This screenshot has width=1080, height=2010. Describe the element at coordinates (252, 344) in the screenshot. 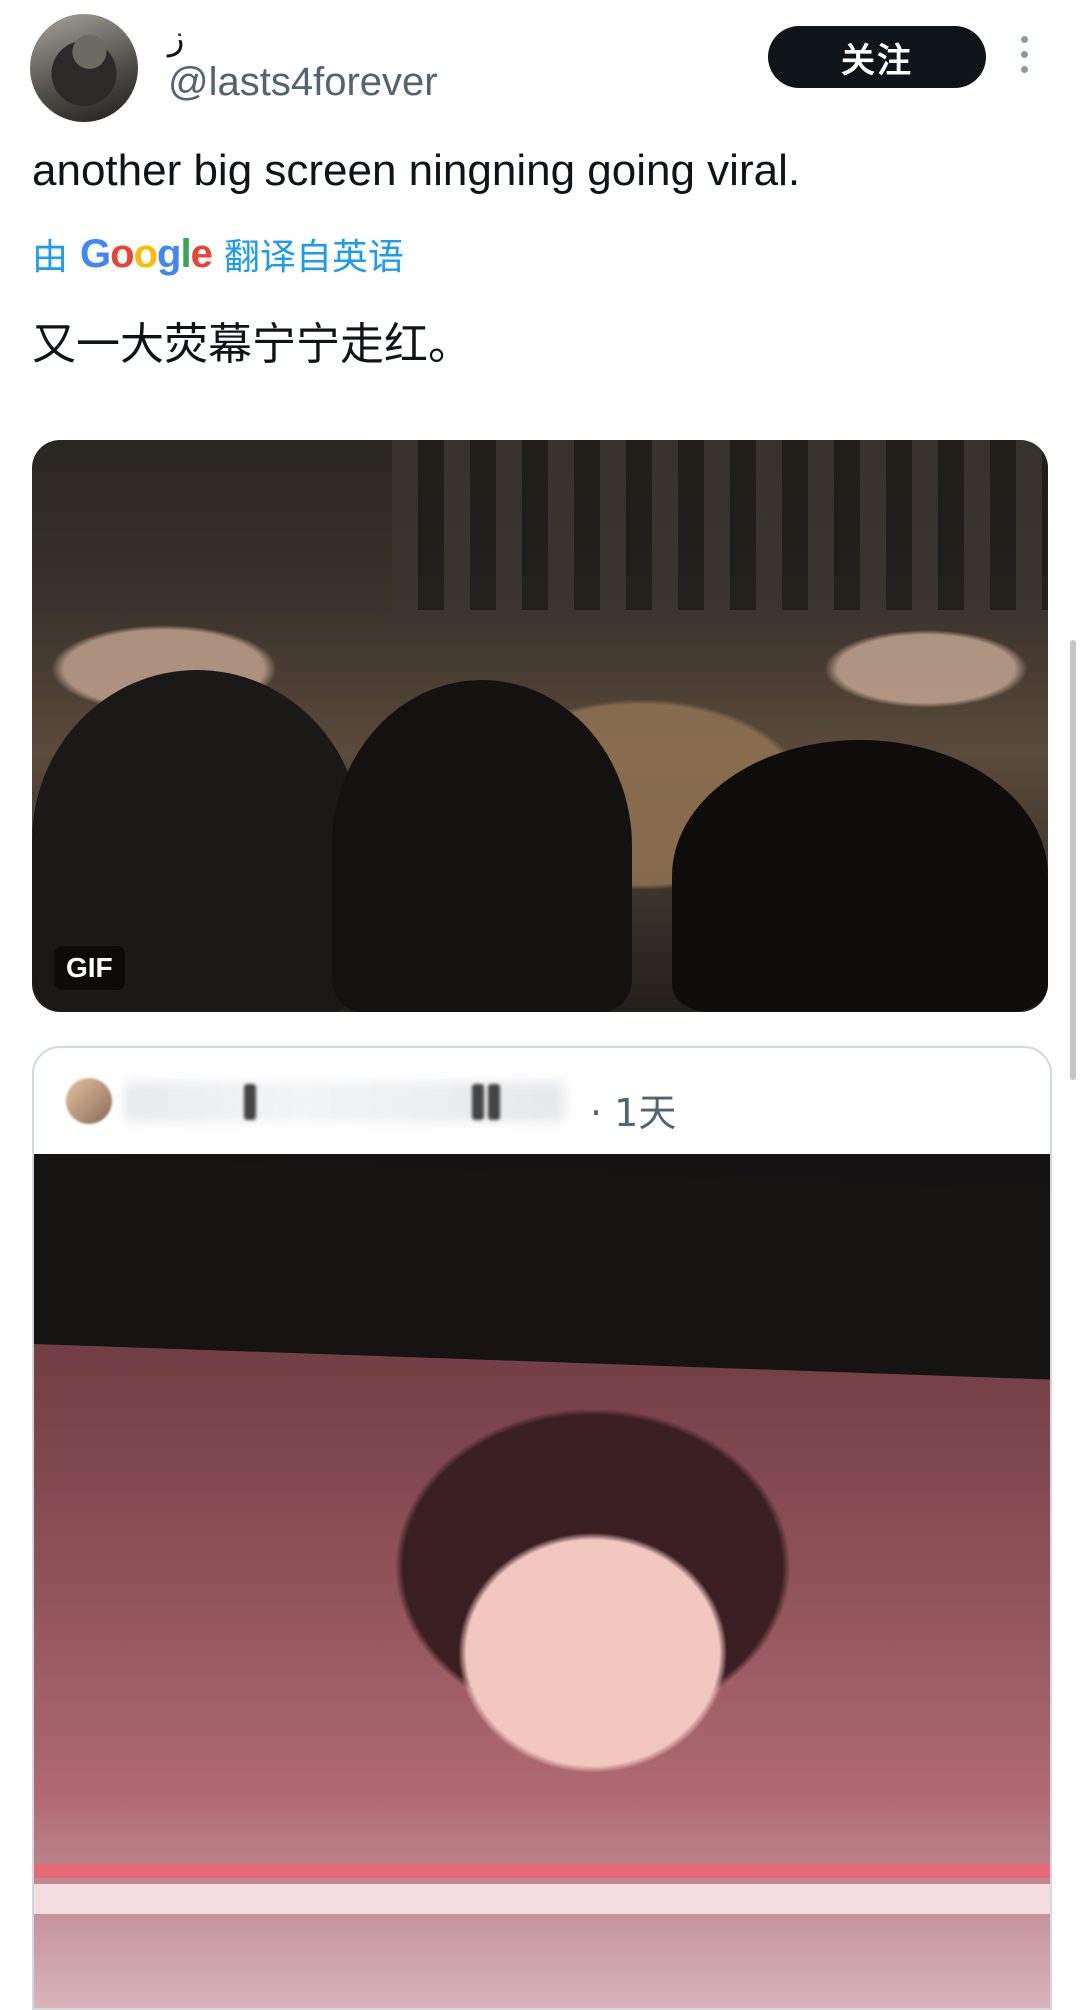

I see `translated-text: 又一大荧幕宁宁走红。` at that location.